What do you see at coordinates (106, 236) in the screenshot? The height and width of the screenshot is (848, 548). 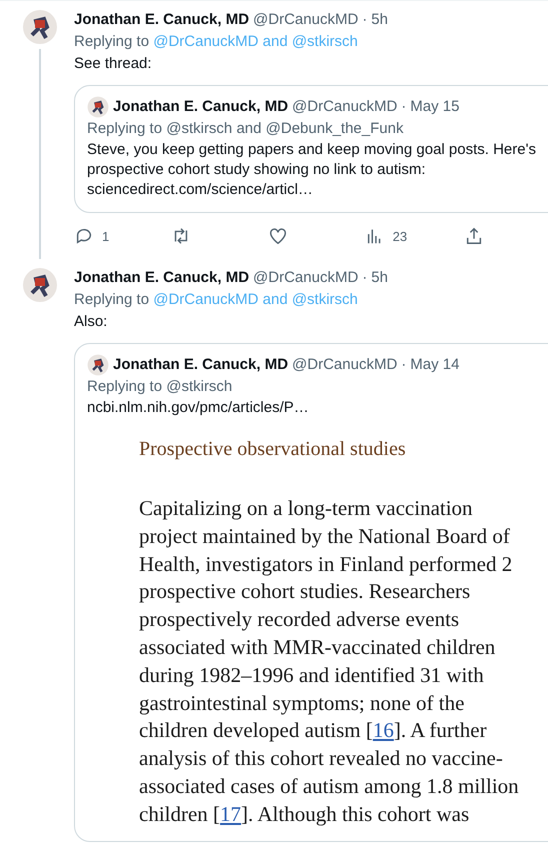 I see `action-count: 1` at bounding box center [106, 236].